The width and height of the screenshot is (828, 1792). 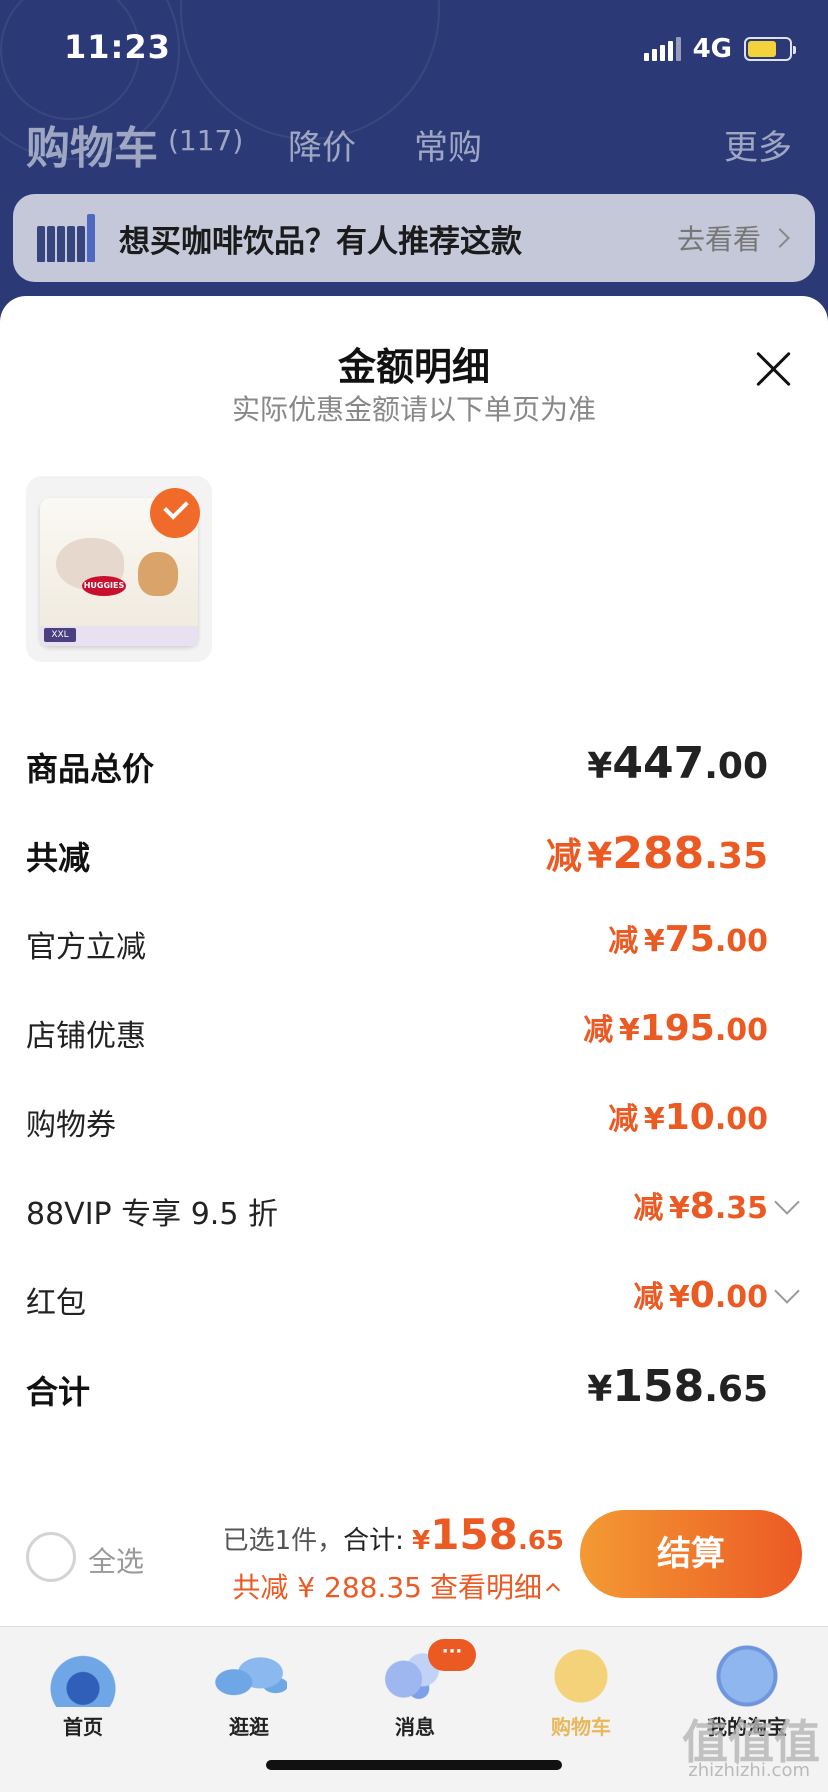 I want to click on battery-icon, so click(x=770, y=49).